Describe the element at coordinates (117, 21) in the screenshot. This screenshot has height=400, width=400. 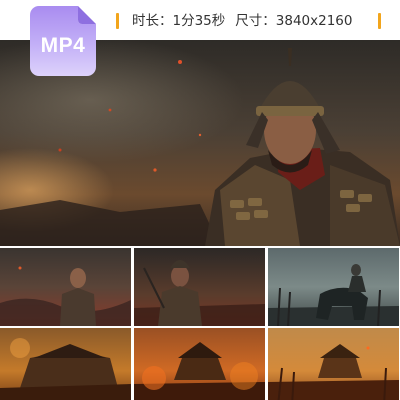
I see `accent-bar-left` at that location.